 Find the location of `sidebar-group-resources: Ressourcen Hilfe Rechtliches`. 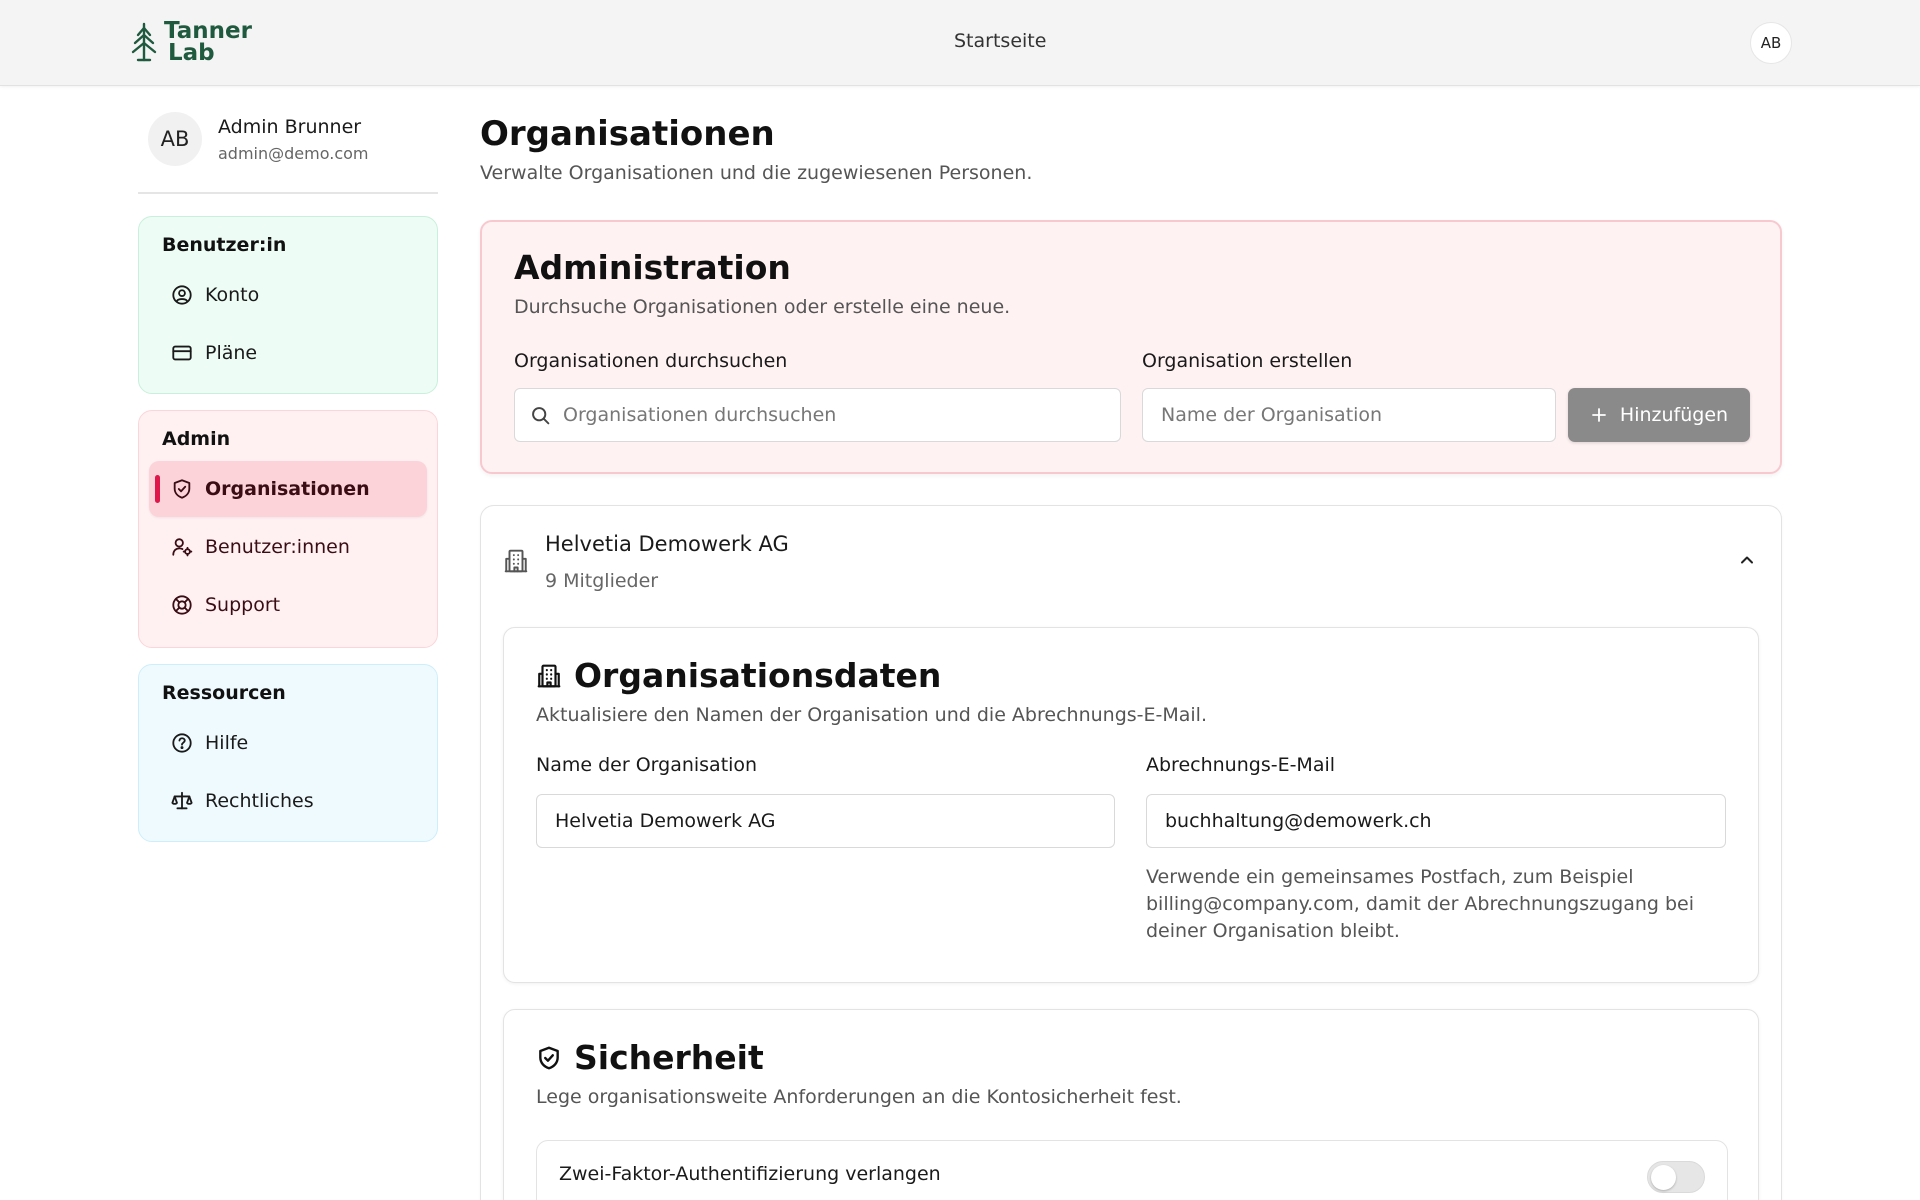

sidebar-group-resources: Ressourcen Hilfe Rechtliches is located at coordinates (288, 753).